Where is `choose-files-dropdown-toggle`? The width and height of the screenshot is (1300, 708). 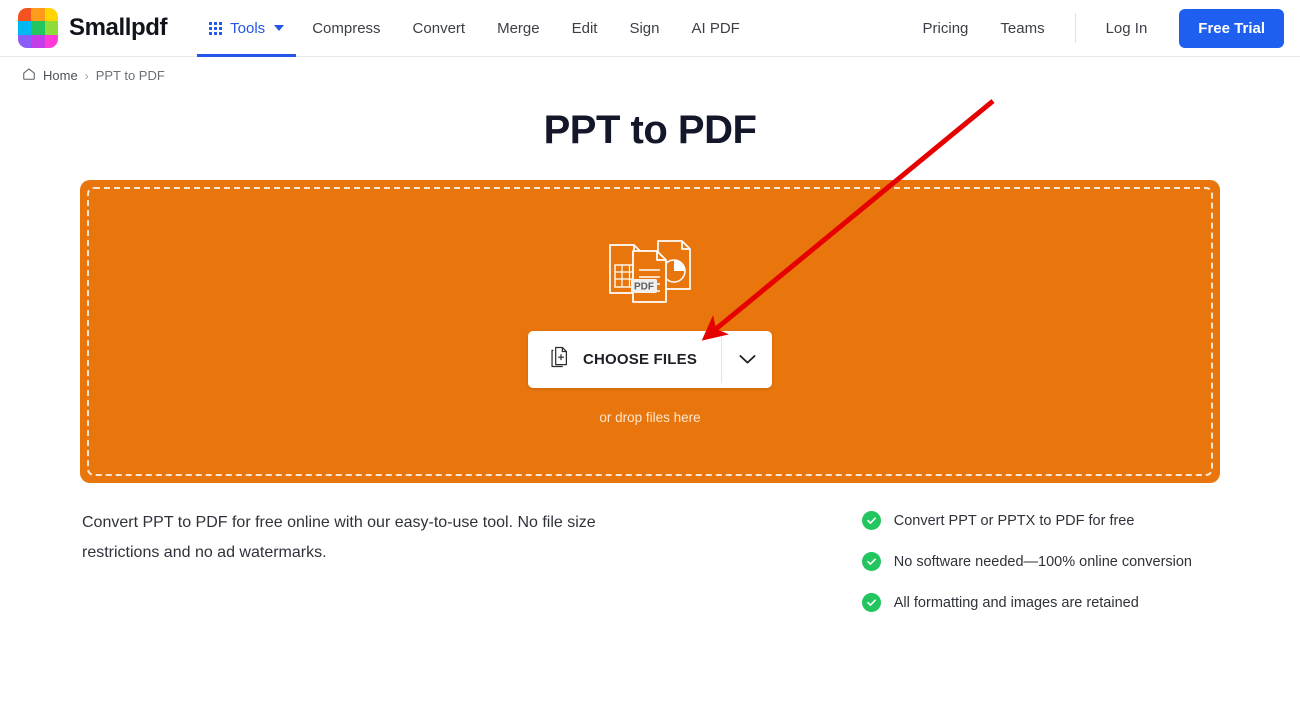
choose-files-dropdown-toggle is located at coordinates (747, 359).